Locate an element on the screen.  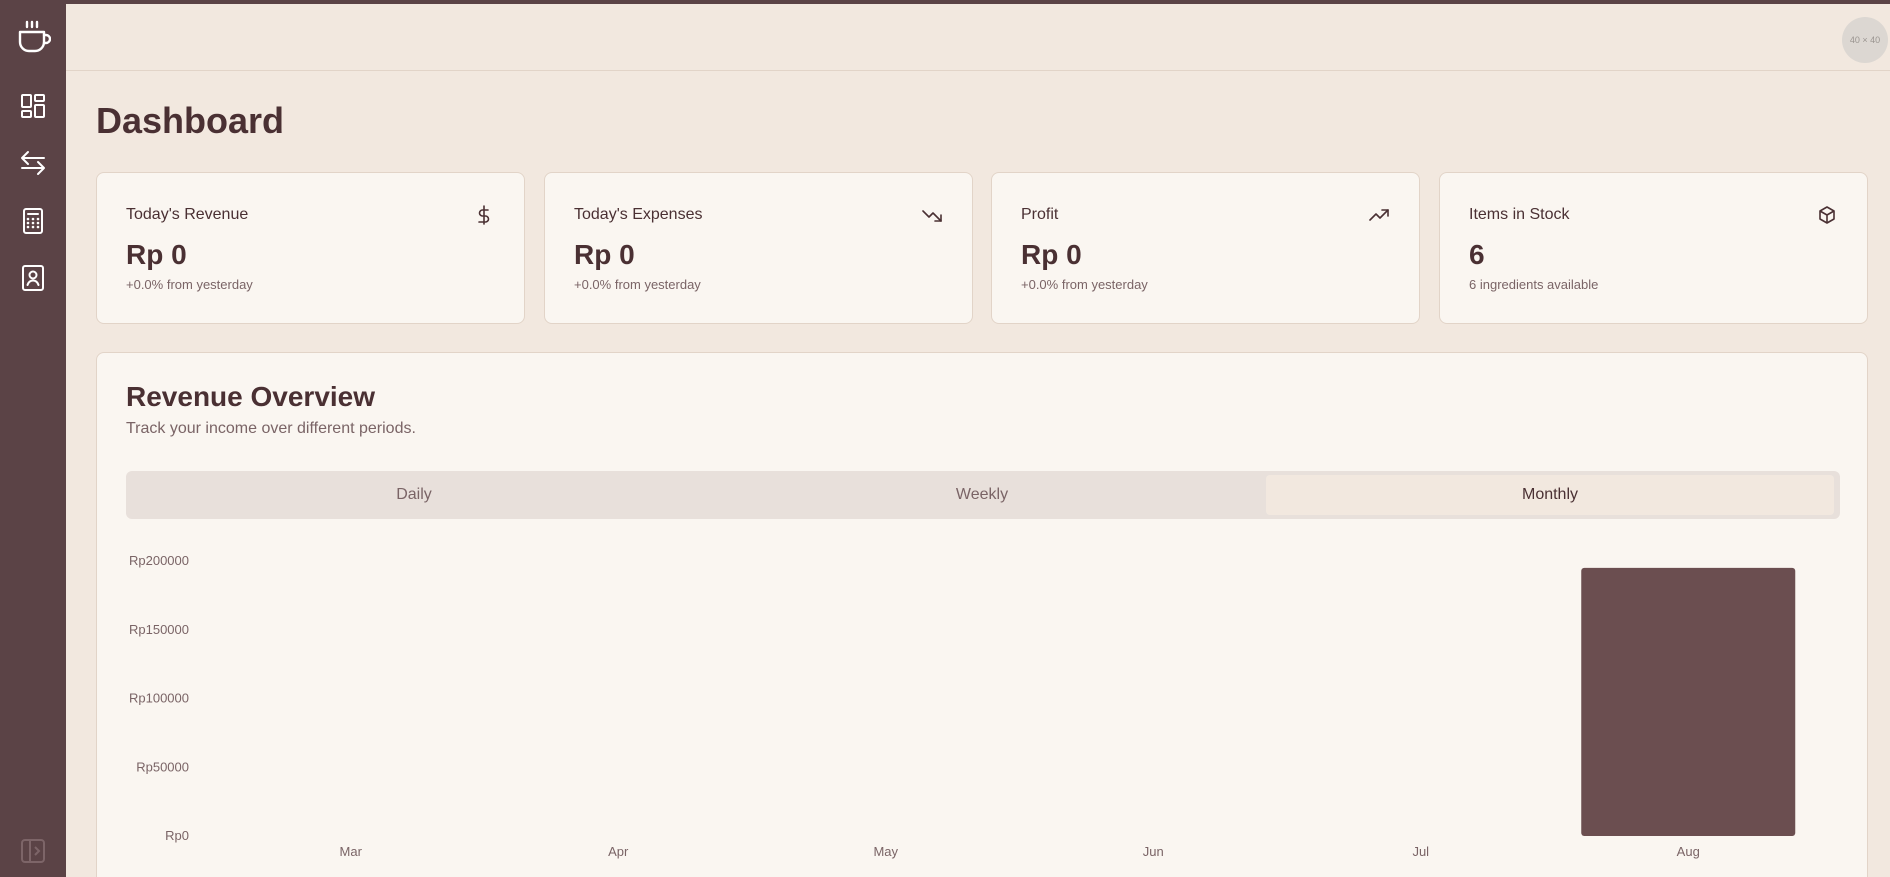
calculator-icon is located at coordinates (33, 221).